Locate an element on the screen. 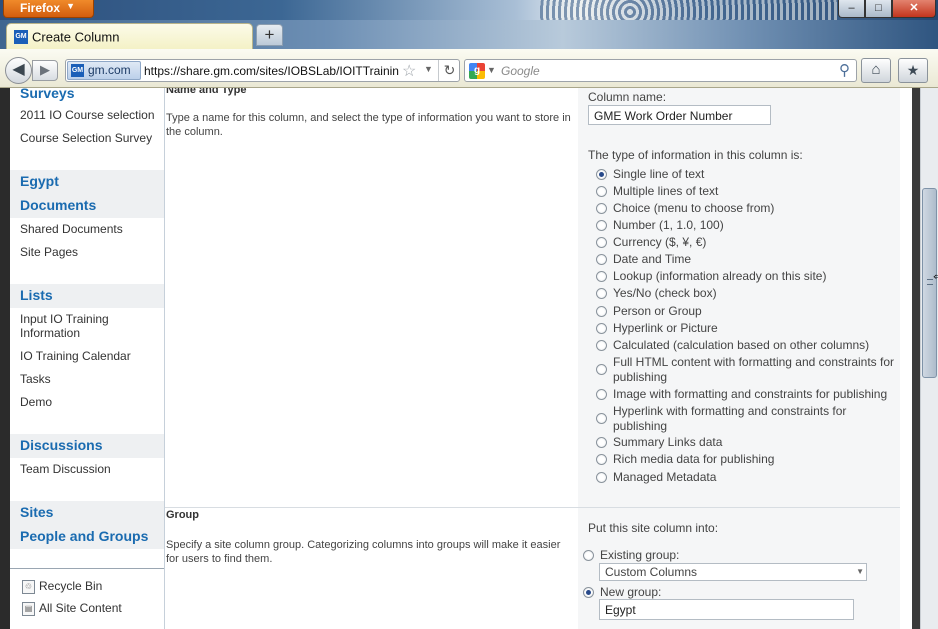  reload-icon: ↻ is located at coordinates (449, 70).